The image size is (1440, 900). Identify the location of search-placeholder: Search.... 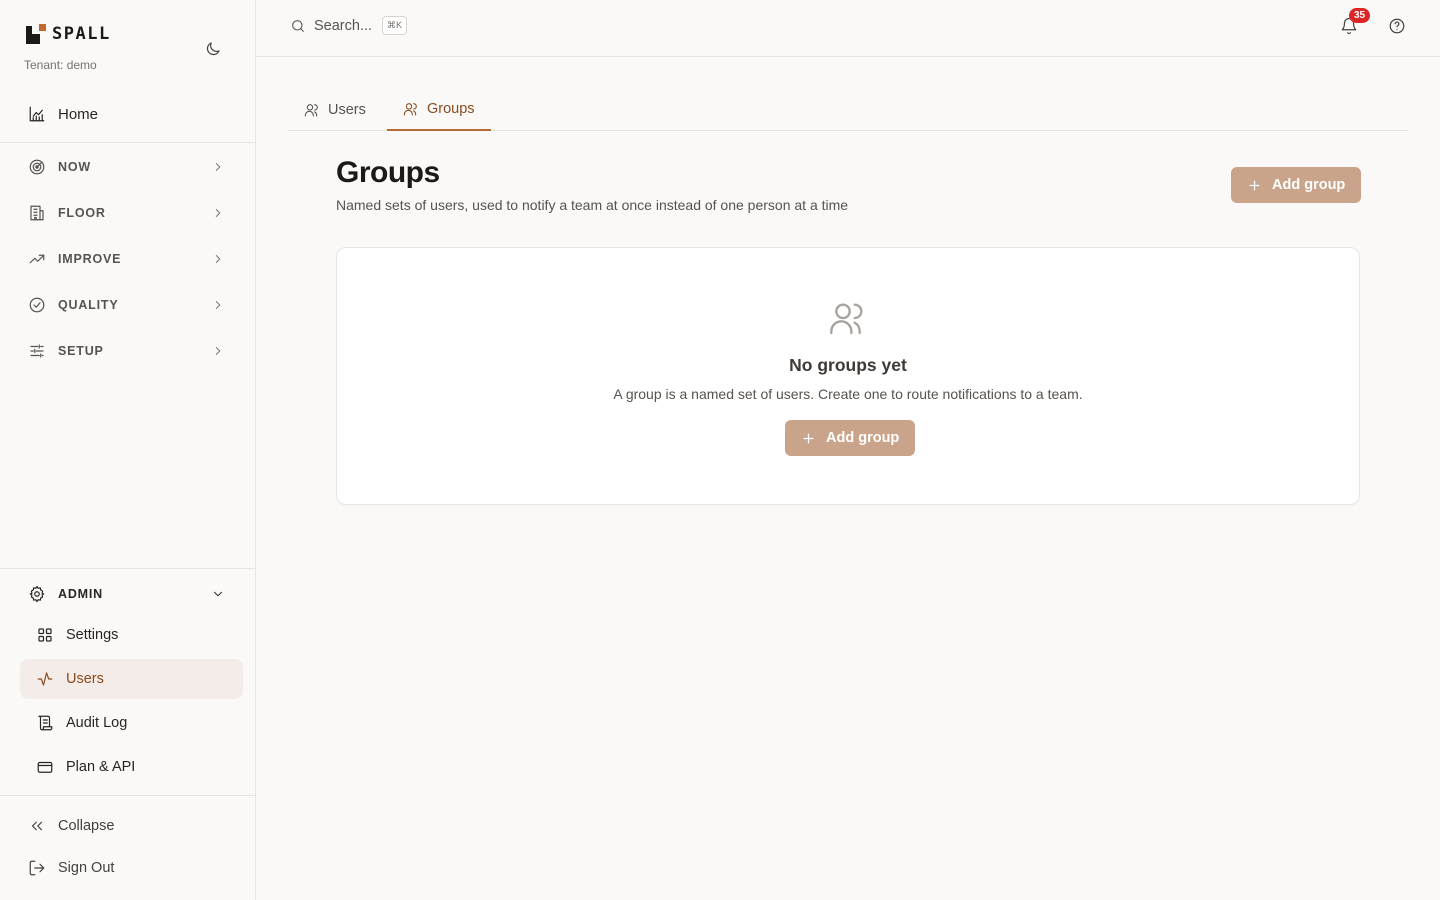
(343, 25).